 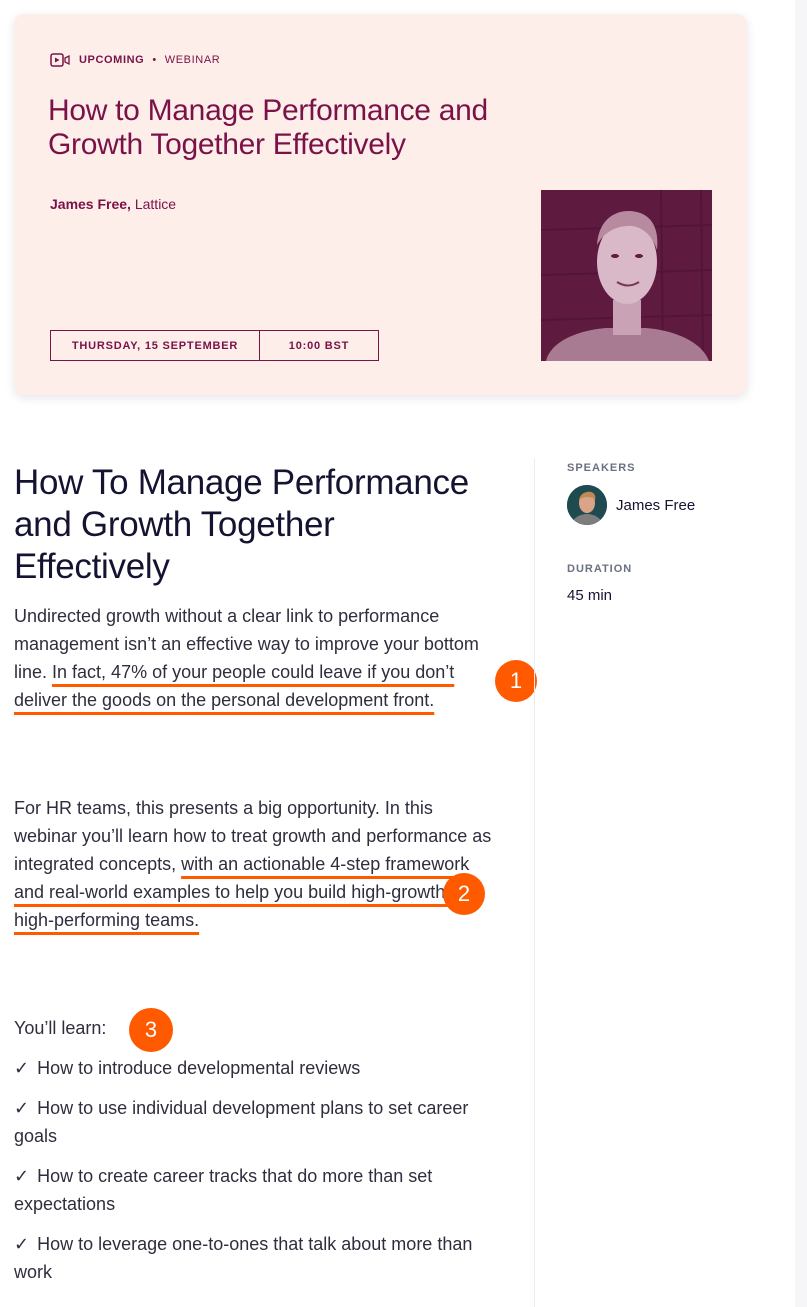 I want to click on hero-speaker-company: Lattice, so click(x=155, y=204).